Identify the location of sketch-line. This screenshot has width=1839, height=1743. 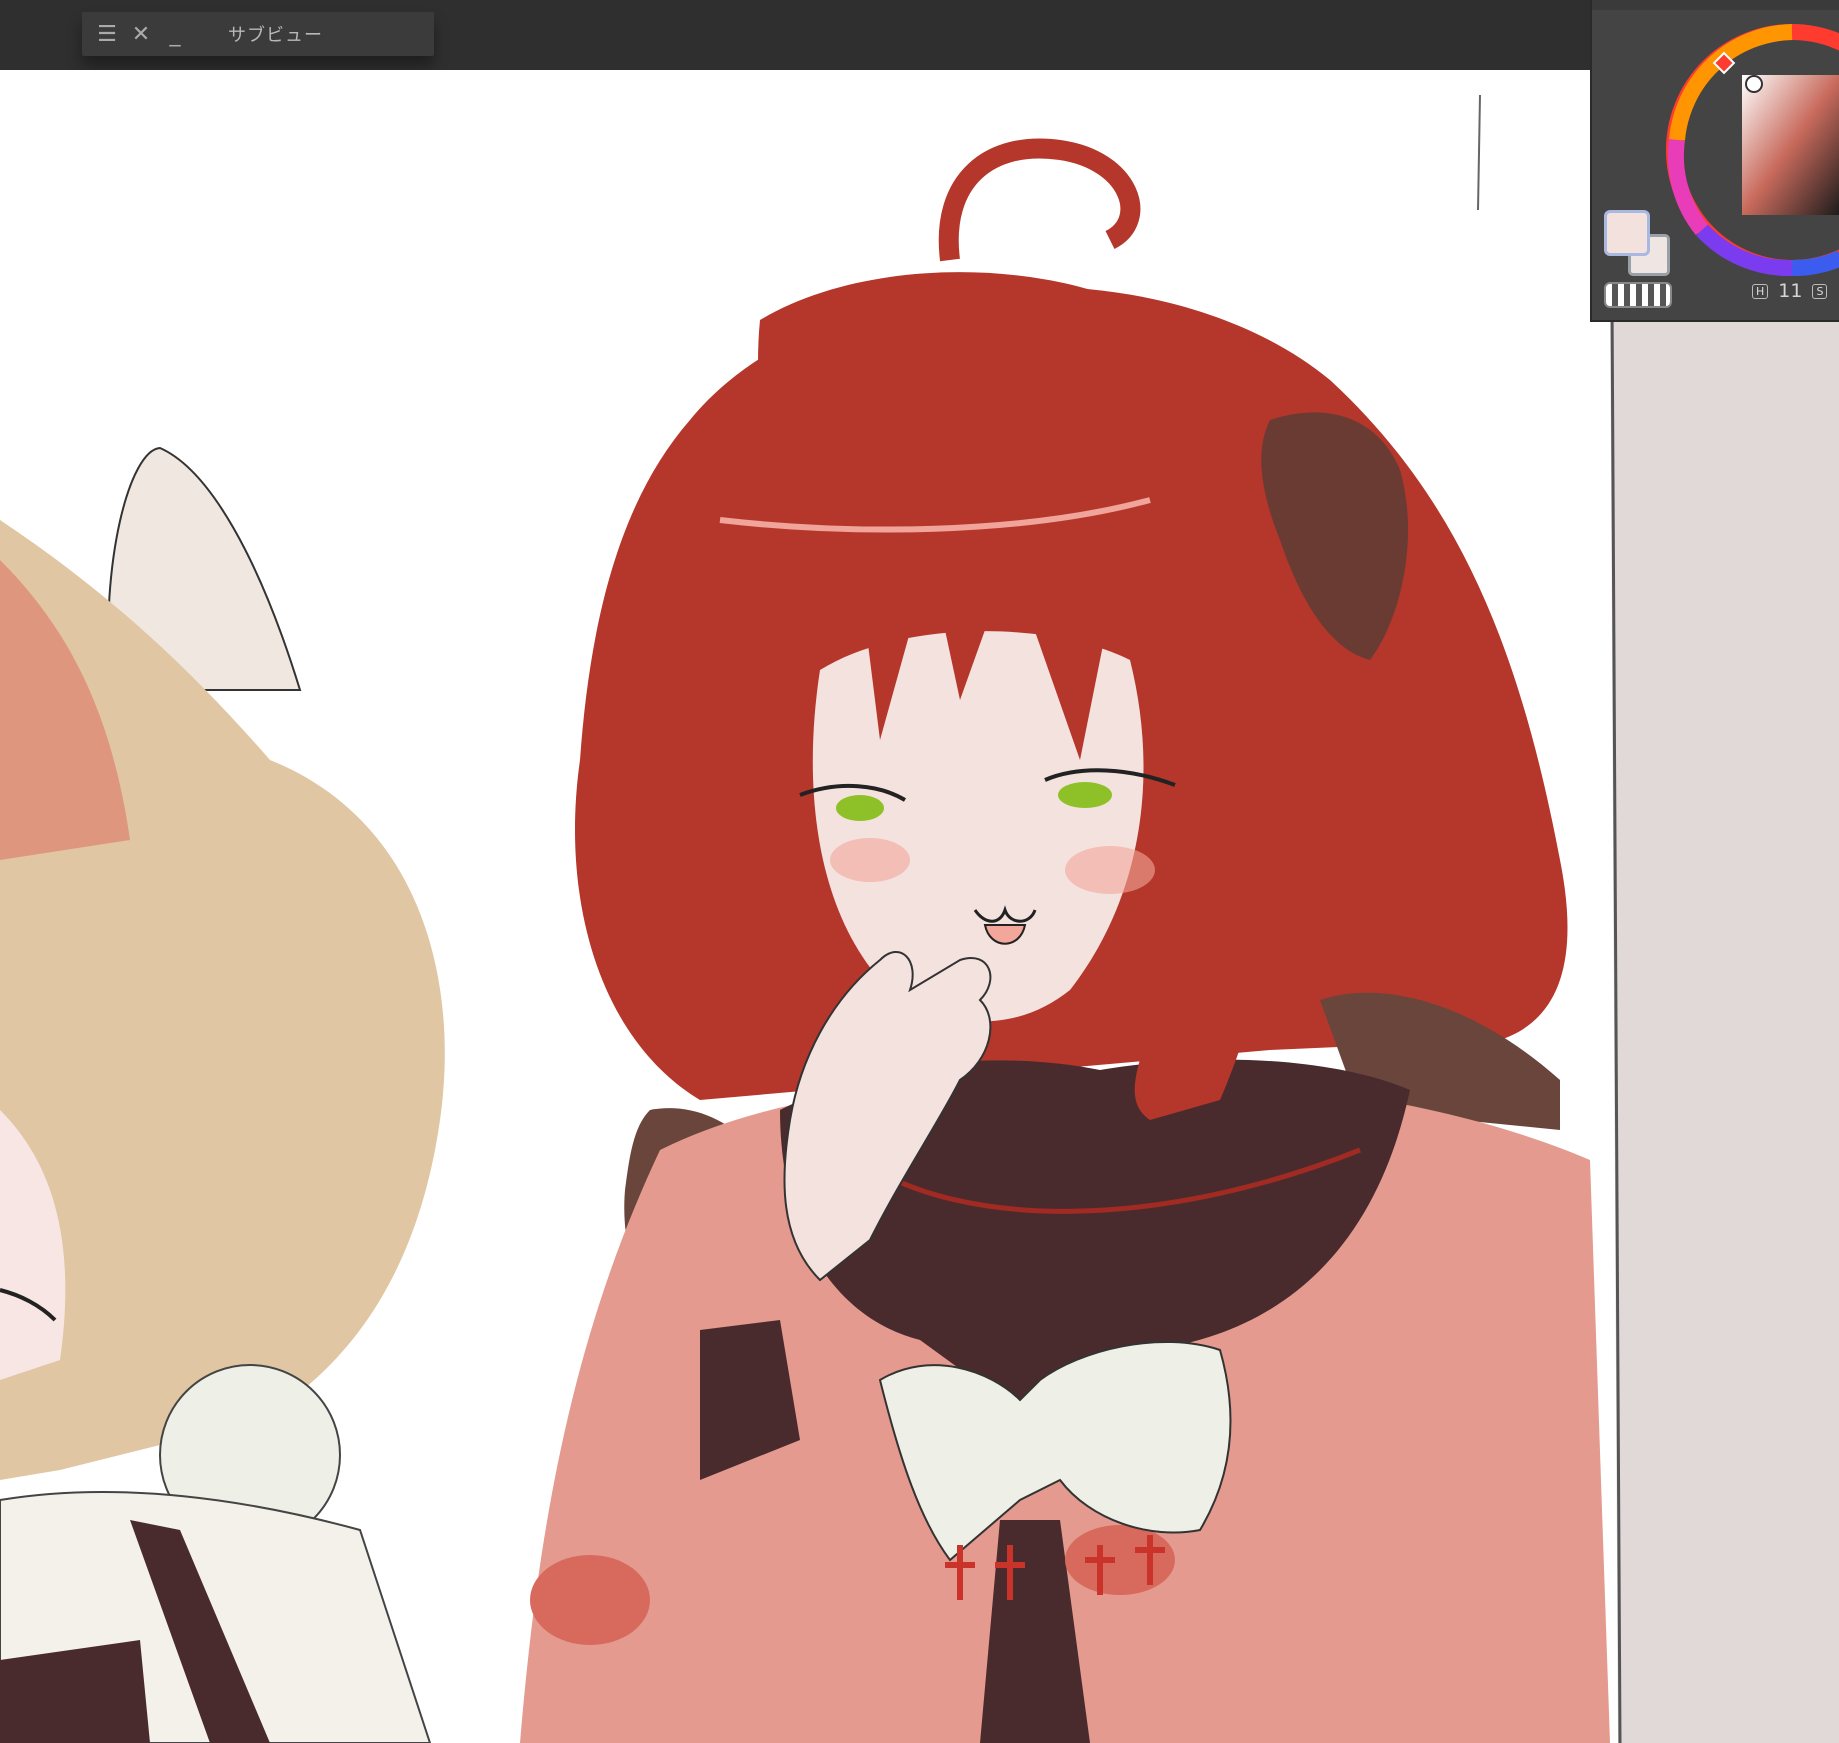
(1479, 152).